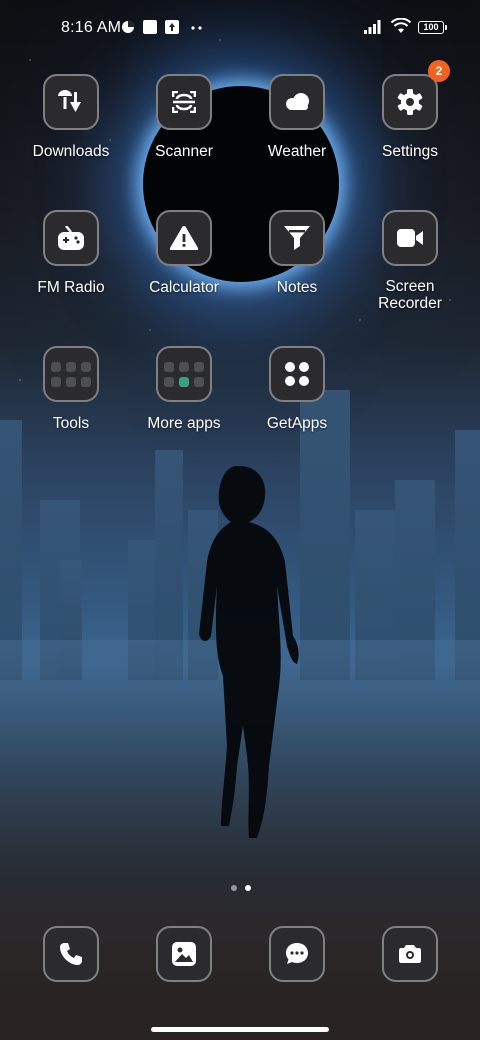  I want to click on notification-square-icon, so click(150, 27).